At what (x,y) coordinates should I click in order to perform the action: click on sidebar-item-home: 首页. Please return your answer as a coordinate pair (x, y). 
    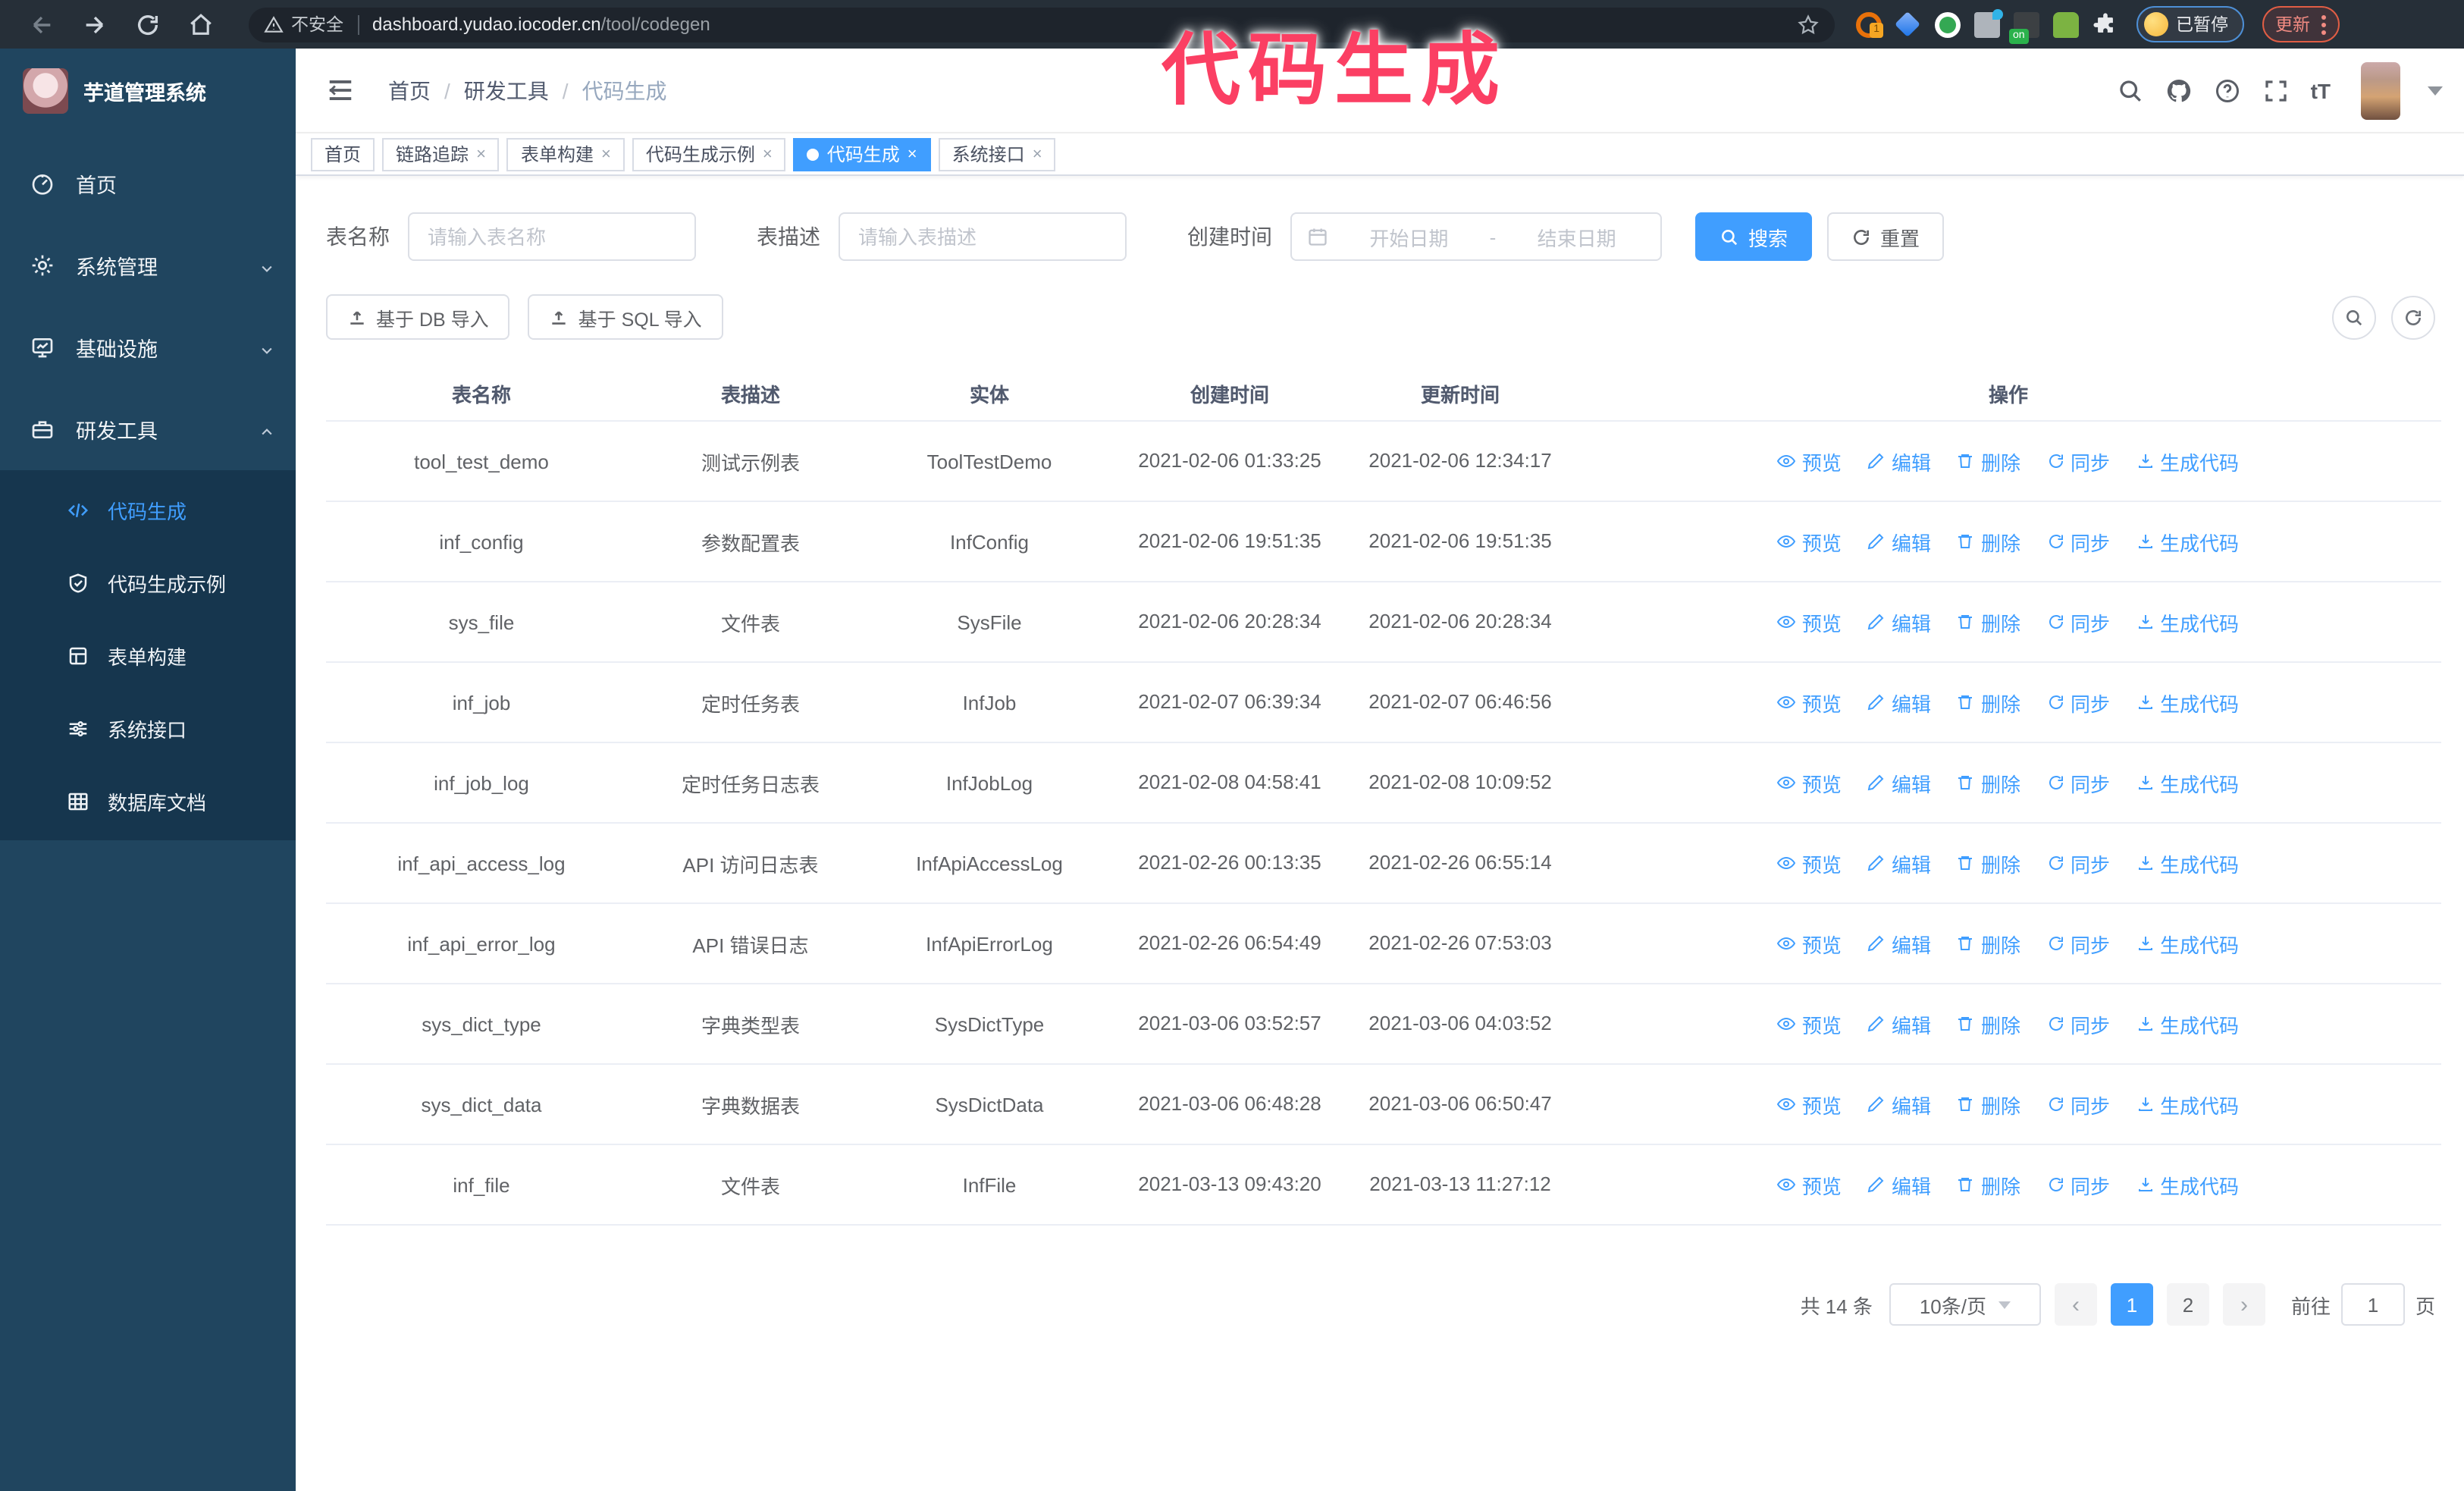
    Looking at the image, I should click on (148, 183).